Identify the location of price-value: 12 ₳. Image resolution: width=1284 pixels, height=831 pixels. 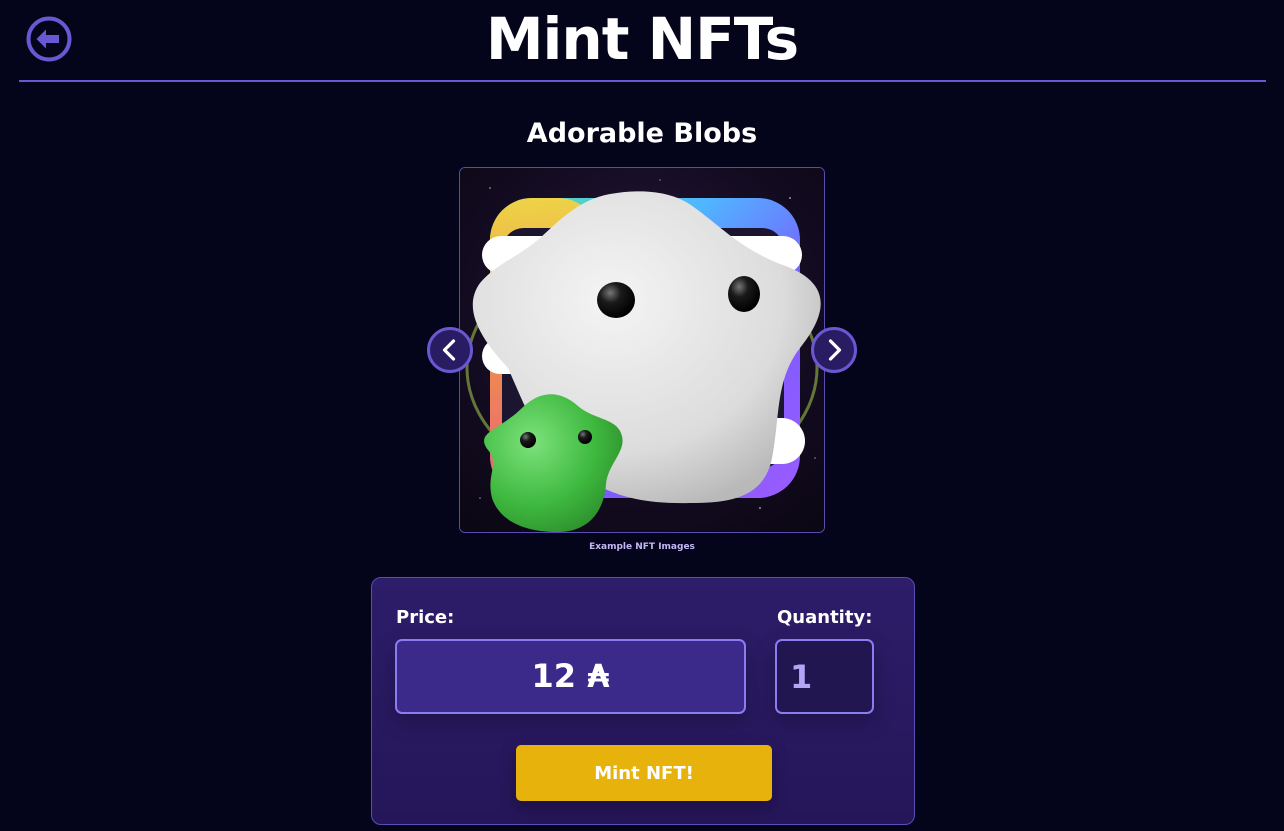
(570, 676).